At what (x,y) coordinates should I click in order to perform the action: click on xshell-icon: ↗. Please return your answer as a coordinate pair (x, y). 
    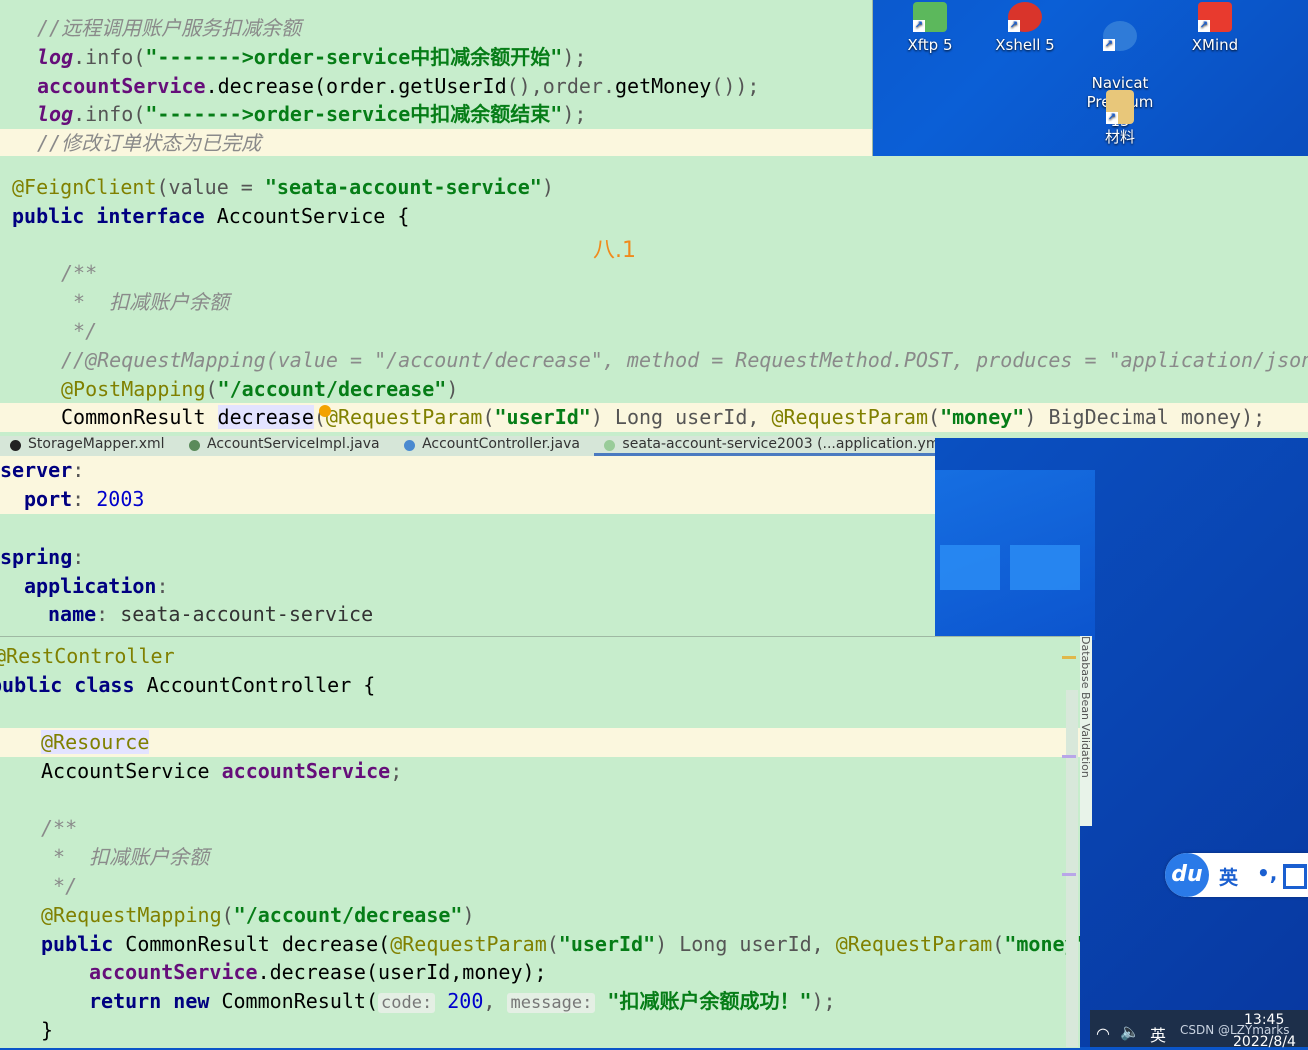
    Looking at the image, I should click on (1025, 17).